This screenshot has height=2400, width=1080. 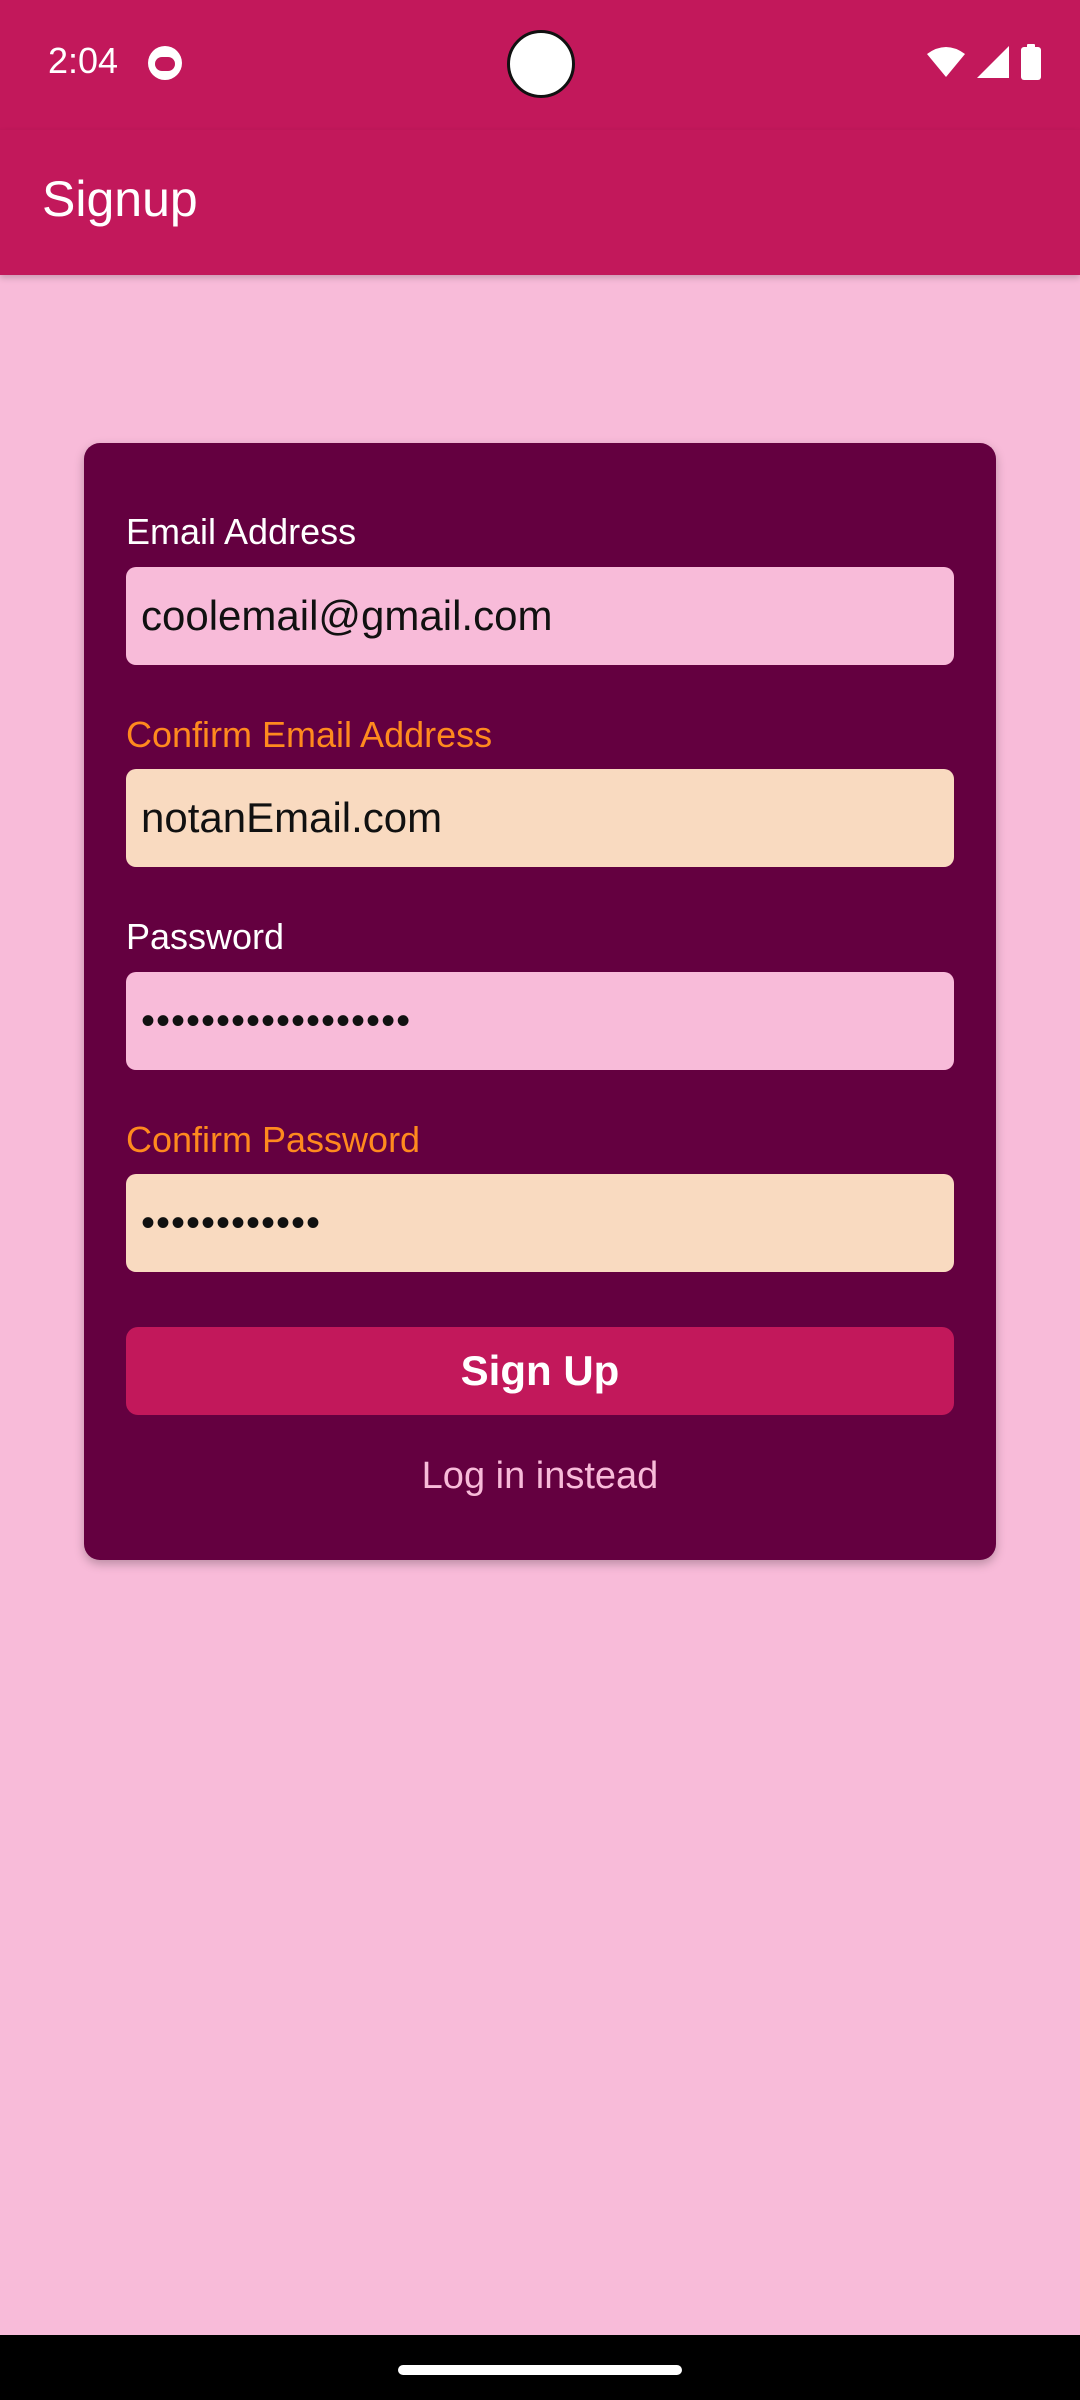 What do you see at coordinates (83, 60) in the screenshot?
I see `status-time: 2:04` at bounding box center [83, 60].